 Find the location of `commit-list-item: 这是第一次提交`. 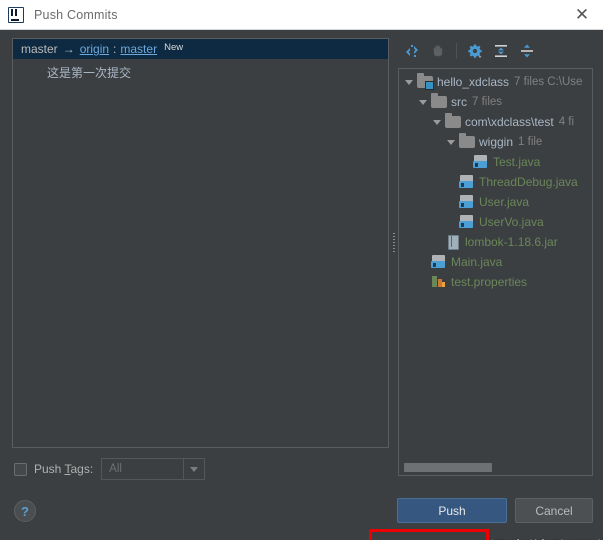

commit-list-item: 这是第一次提交 is located at coordinates (200, 70).